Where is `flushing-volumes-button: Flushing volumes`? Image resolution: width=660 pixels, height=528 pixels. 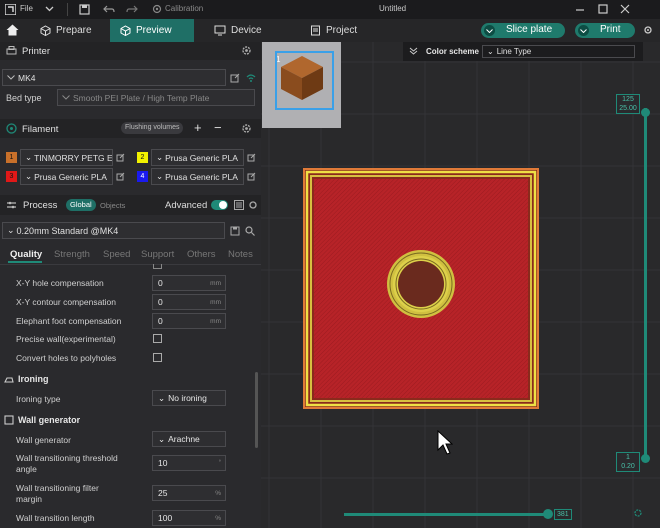 flushing-volumes-button: Flushing volumes is located at coordinates (152, 128).